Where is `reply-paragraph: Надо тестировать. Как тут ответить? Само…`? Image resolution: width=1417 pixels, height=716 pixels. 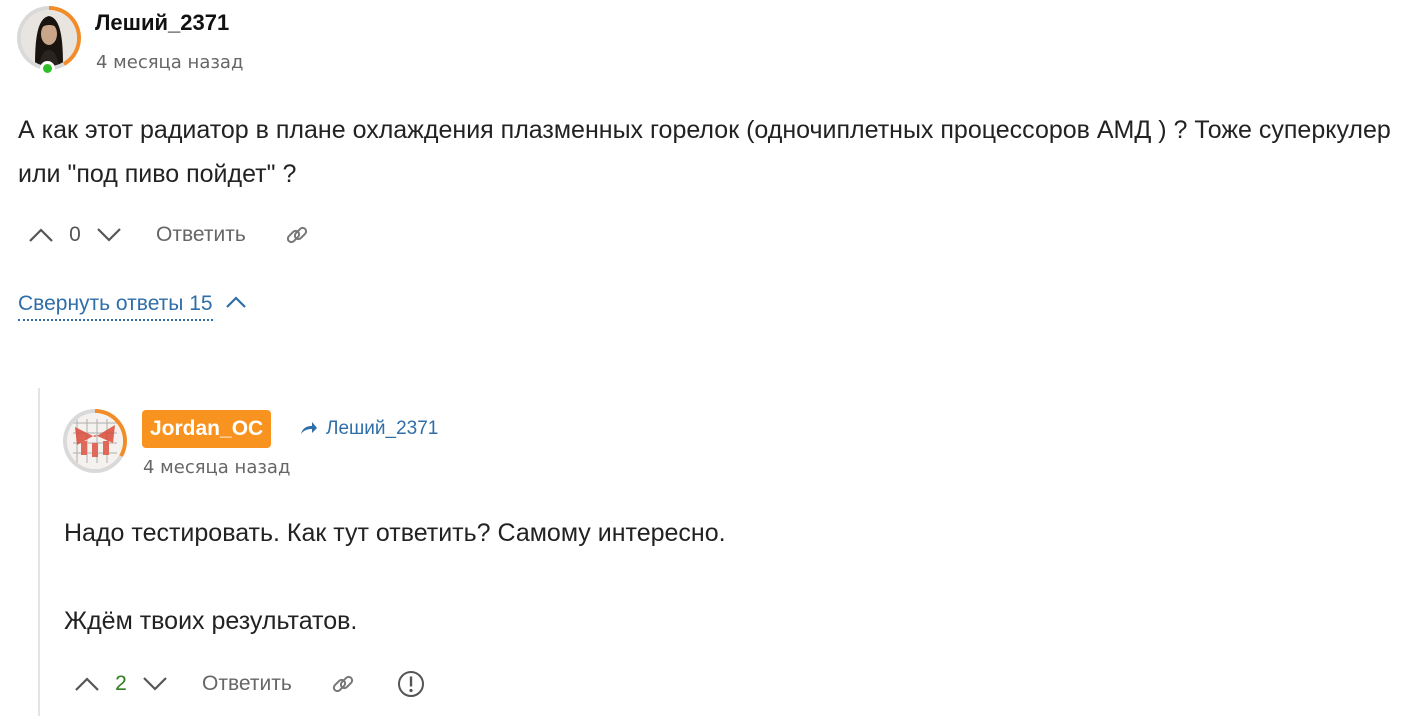 reply-paragraph: Надо тестировать. Как тут ответить? Само… is located at coordinates (395, 533).